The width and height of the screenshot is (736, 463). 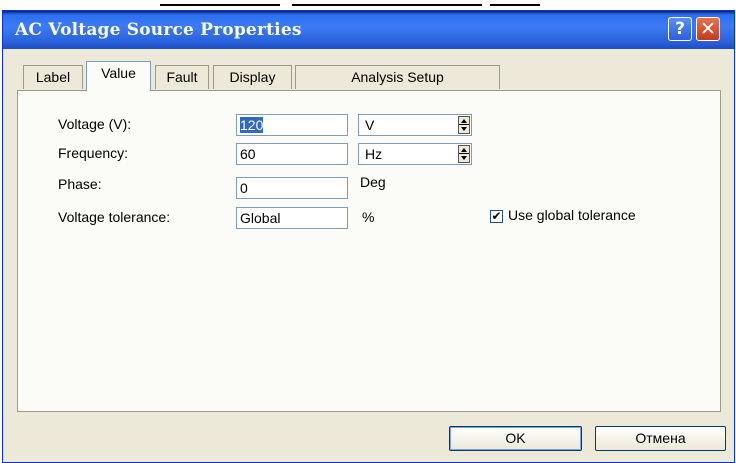 What do you see at coordinates (292, 125) in the screenshot?
I see `voltage-input: 120` at bounding box center [292, 125].